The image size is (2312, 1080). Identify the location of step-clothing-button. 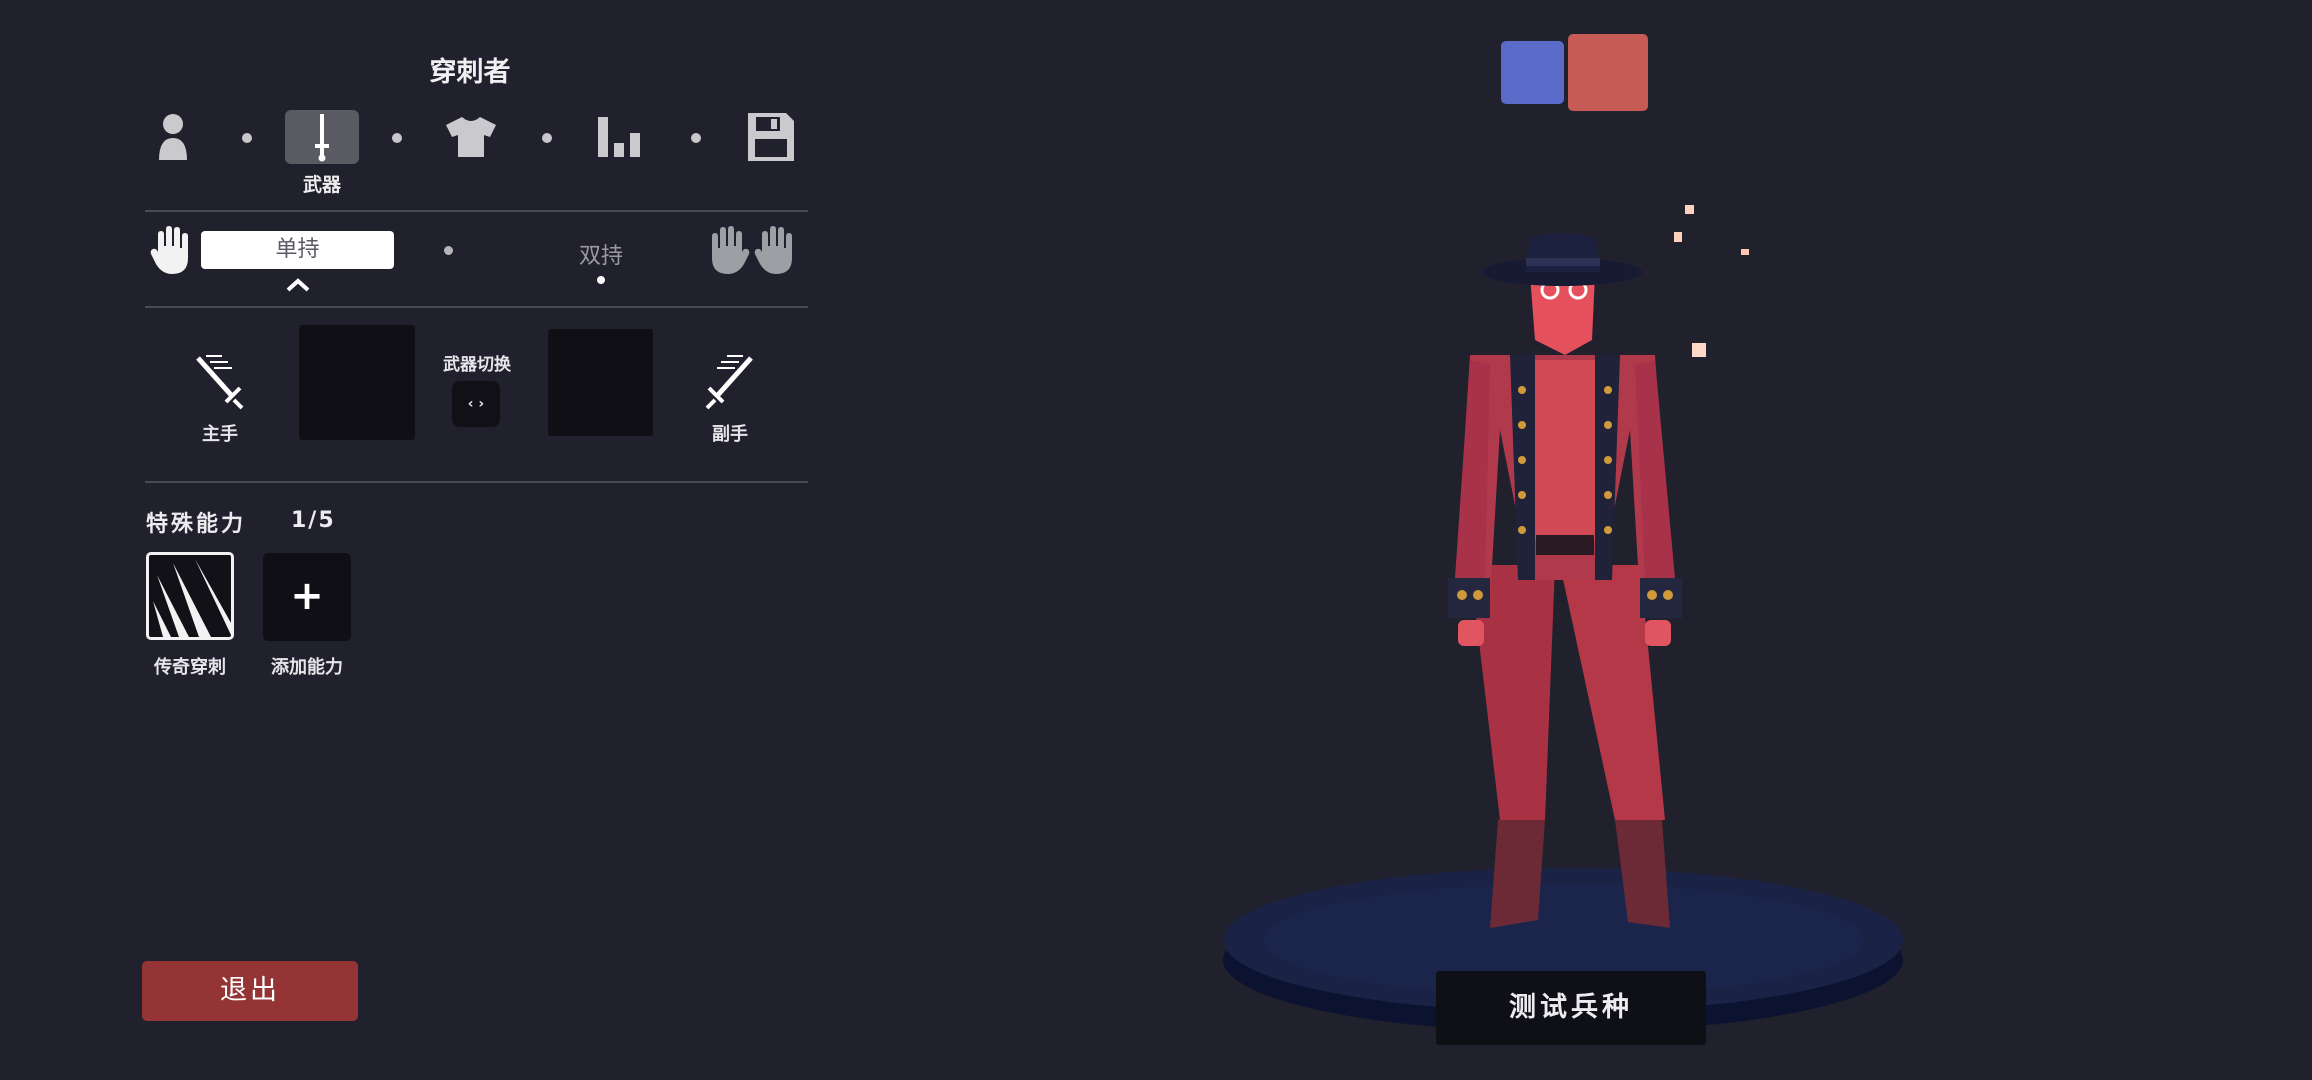
(471, 137).